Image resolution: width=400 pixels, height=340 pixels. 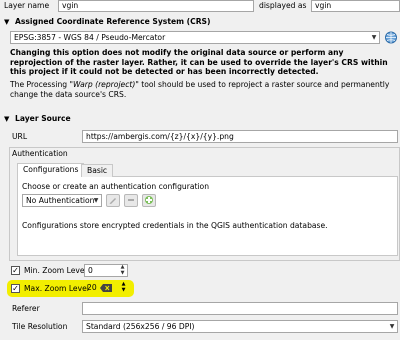 I want to click on authentication-title: Authentication, so click(x=40, y=153).